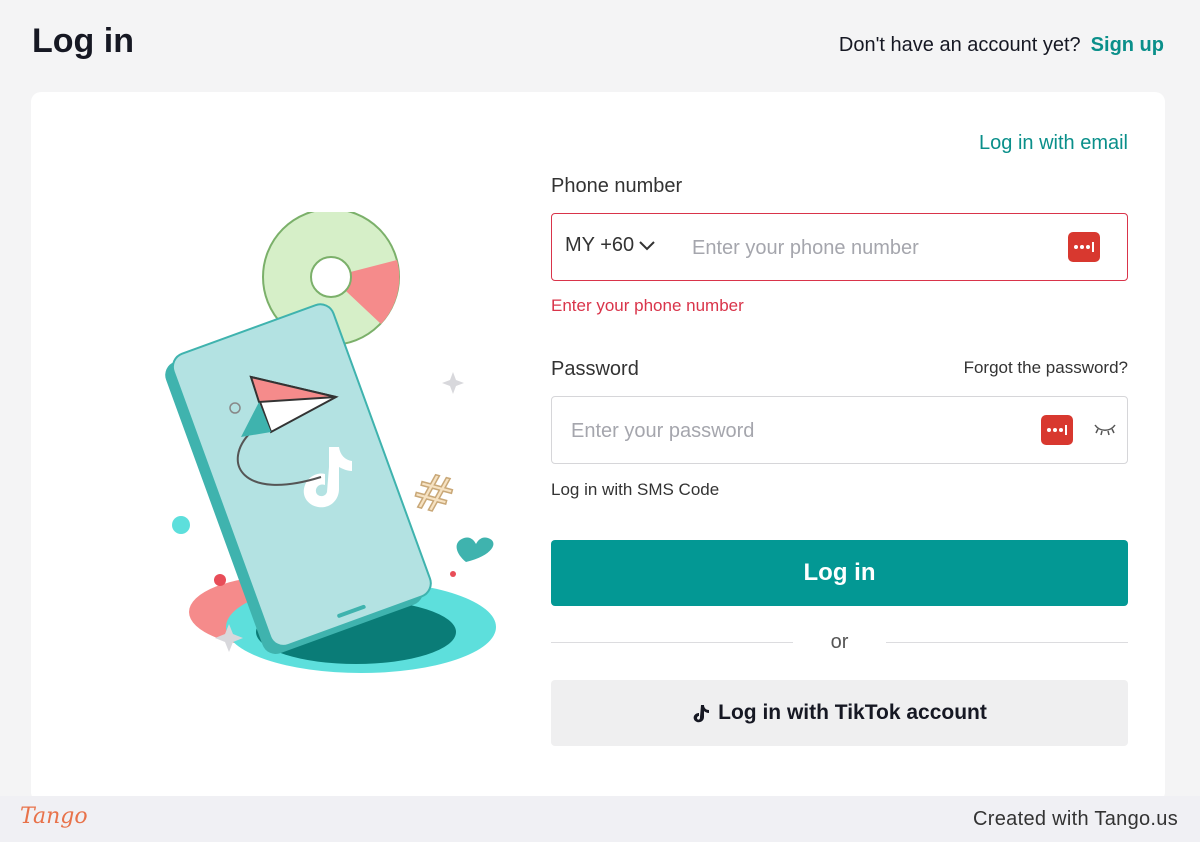 Image resolution: width=1200 pixels, height=842 pixels. Describe the element at coordinates (872, 248) in the screenshot. I see `phone-number-input` at that location.